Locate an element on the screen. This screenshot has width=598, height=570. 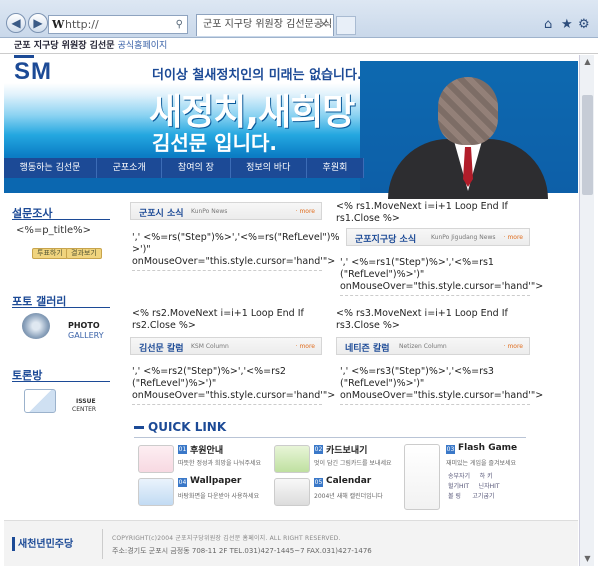
browser-tab: 군포 지구당 위원장 김선문공식... × is located at coordinates (265, 25).